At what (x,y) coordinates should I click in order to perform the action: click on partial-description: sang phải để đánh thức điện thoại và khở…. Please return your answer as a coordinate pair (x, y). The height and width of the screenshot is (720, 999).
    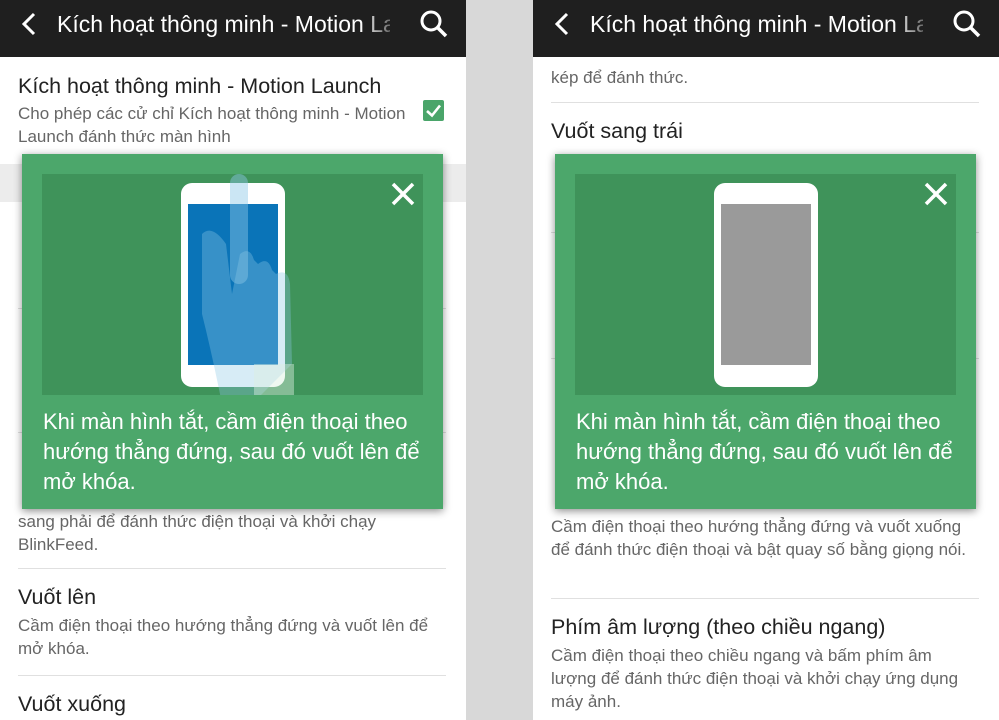
    Looking at the image, I should click on (232, 533).